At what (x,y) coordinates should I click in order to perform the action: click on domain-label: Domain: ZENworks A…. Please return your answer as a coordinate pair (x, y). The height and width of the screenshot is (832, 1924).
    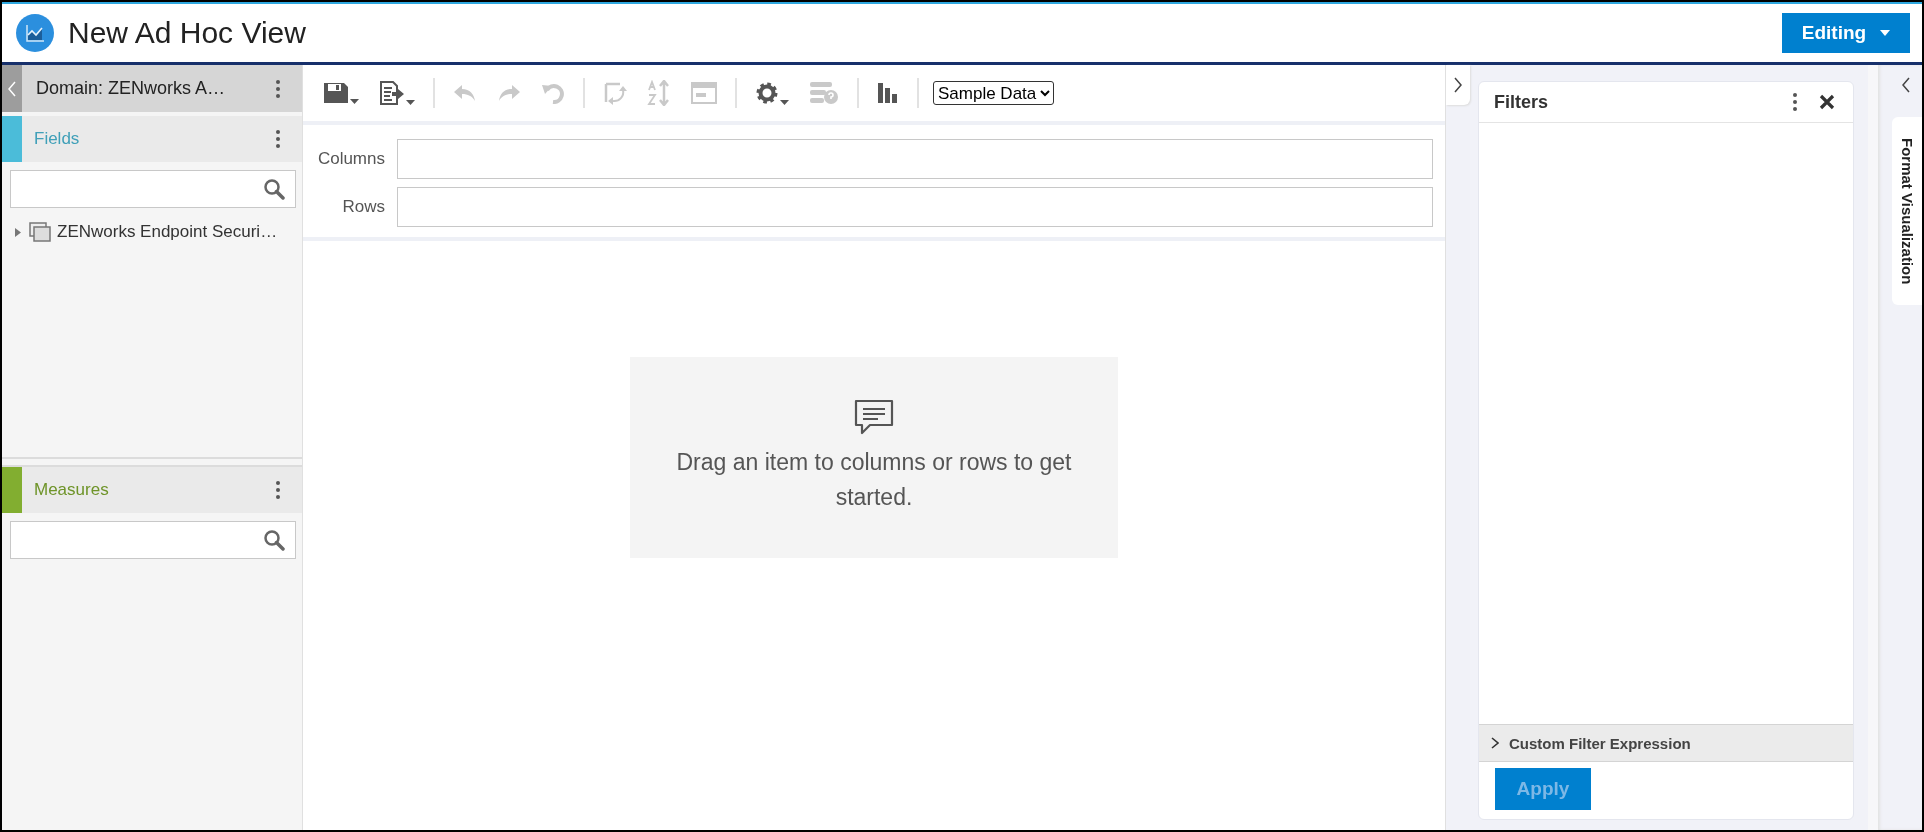
    Looking at the image, I should click on (131, 88).